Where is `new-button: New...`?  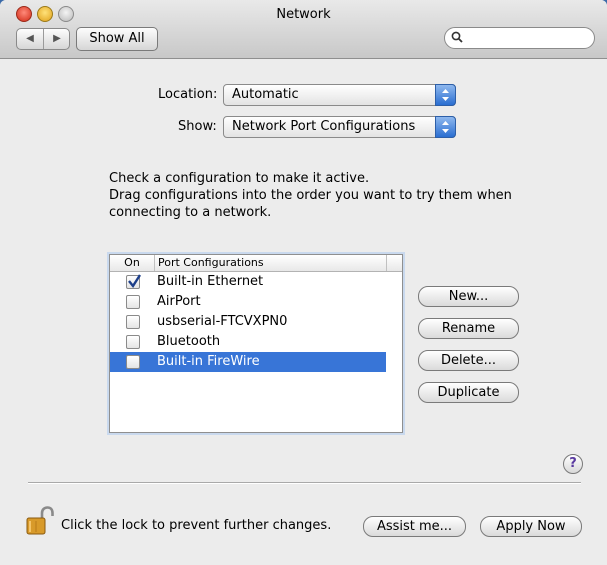
new-button: New... is located at coordinates (468, 296).